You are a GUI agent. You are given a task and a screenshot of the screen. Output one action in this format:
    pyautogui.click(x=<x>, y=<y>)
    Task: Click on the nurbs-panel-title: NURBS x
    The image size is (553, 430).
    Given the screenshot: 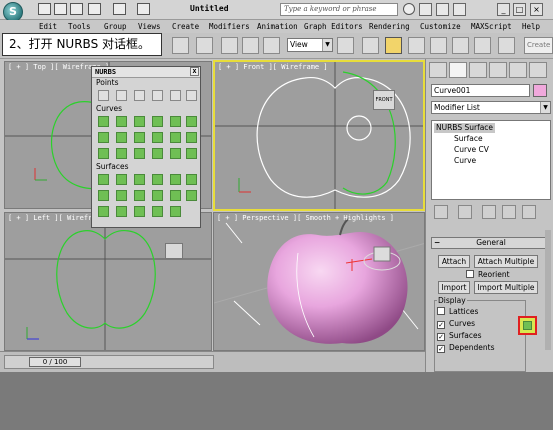 What is the action you would take?
    pyautogui.click(x=146, y=72)
    